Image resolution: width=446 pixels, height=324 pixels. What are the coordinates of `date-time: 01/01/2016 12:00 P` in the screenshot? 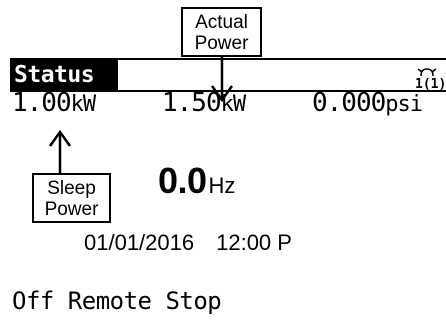 It's located at (188, 243).